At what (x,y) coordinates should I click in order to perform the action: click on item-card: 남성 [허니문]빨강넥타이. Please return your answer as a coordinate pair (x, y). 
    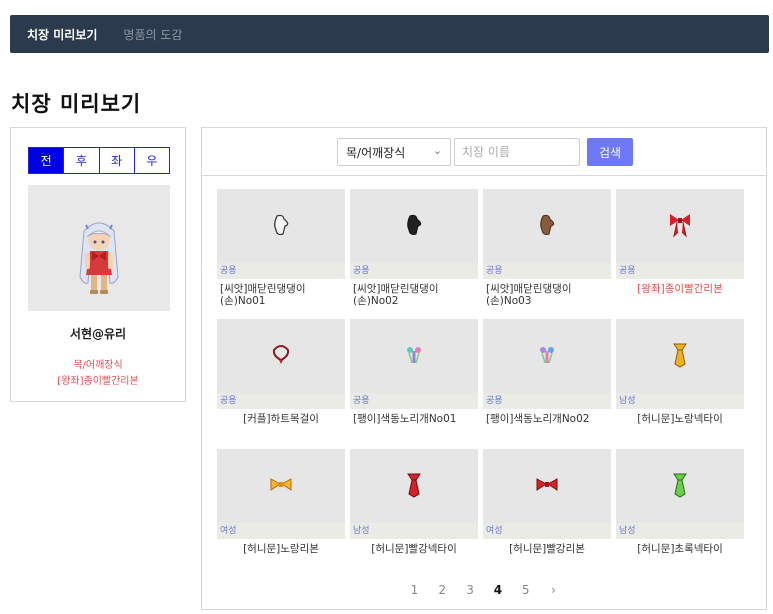
    Looking at the image, I should click on (414, 513).